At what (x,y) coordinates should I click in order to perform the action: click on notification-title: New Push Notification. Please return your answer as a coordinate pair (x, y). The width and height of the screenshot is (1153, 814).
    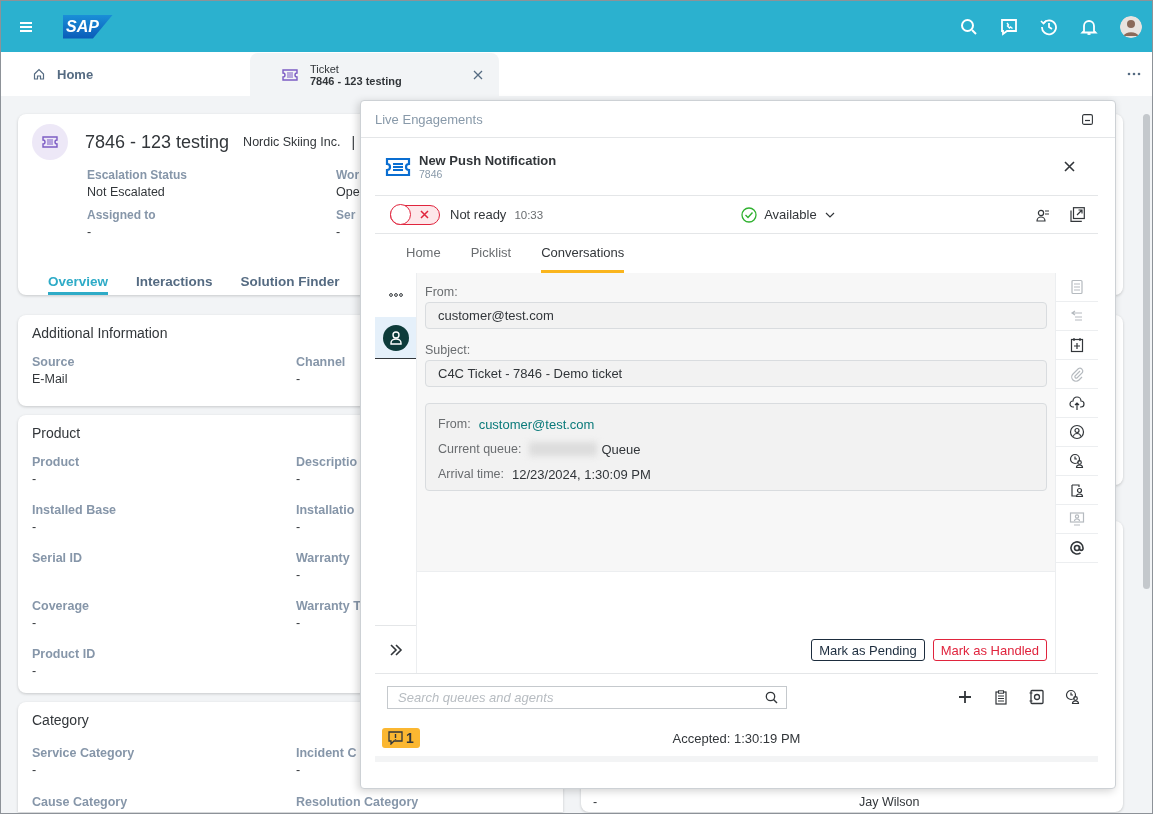
    Looking at the image, I should click on (488, 160).